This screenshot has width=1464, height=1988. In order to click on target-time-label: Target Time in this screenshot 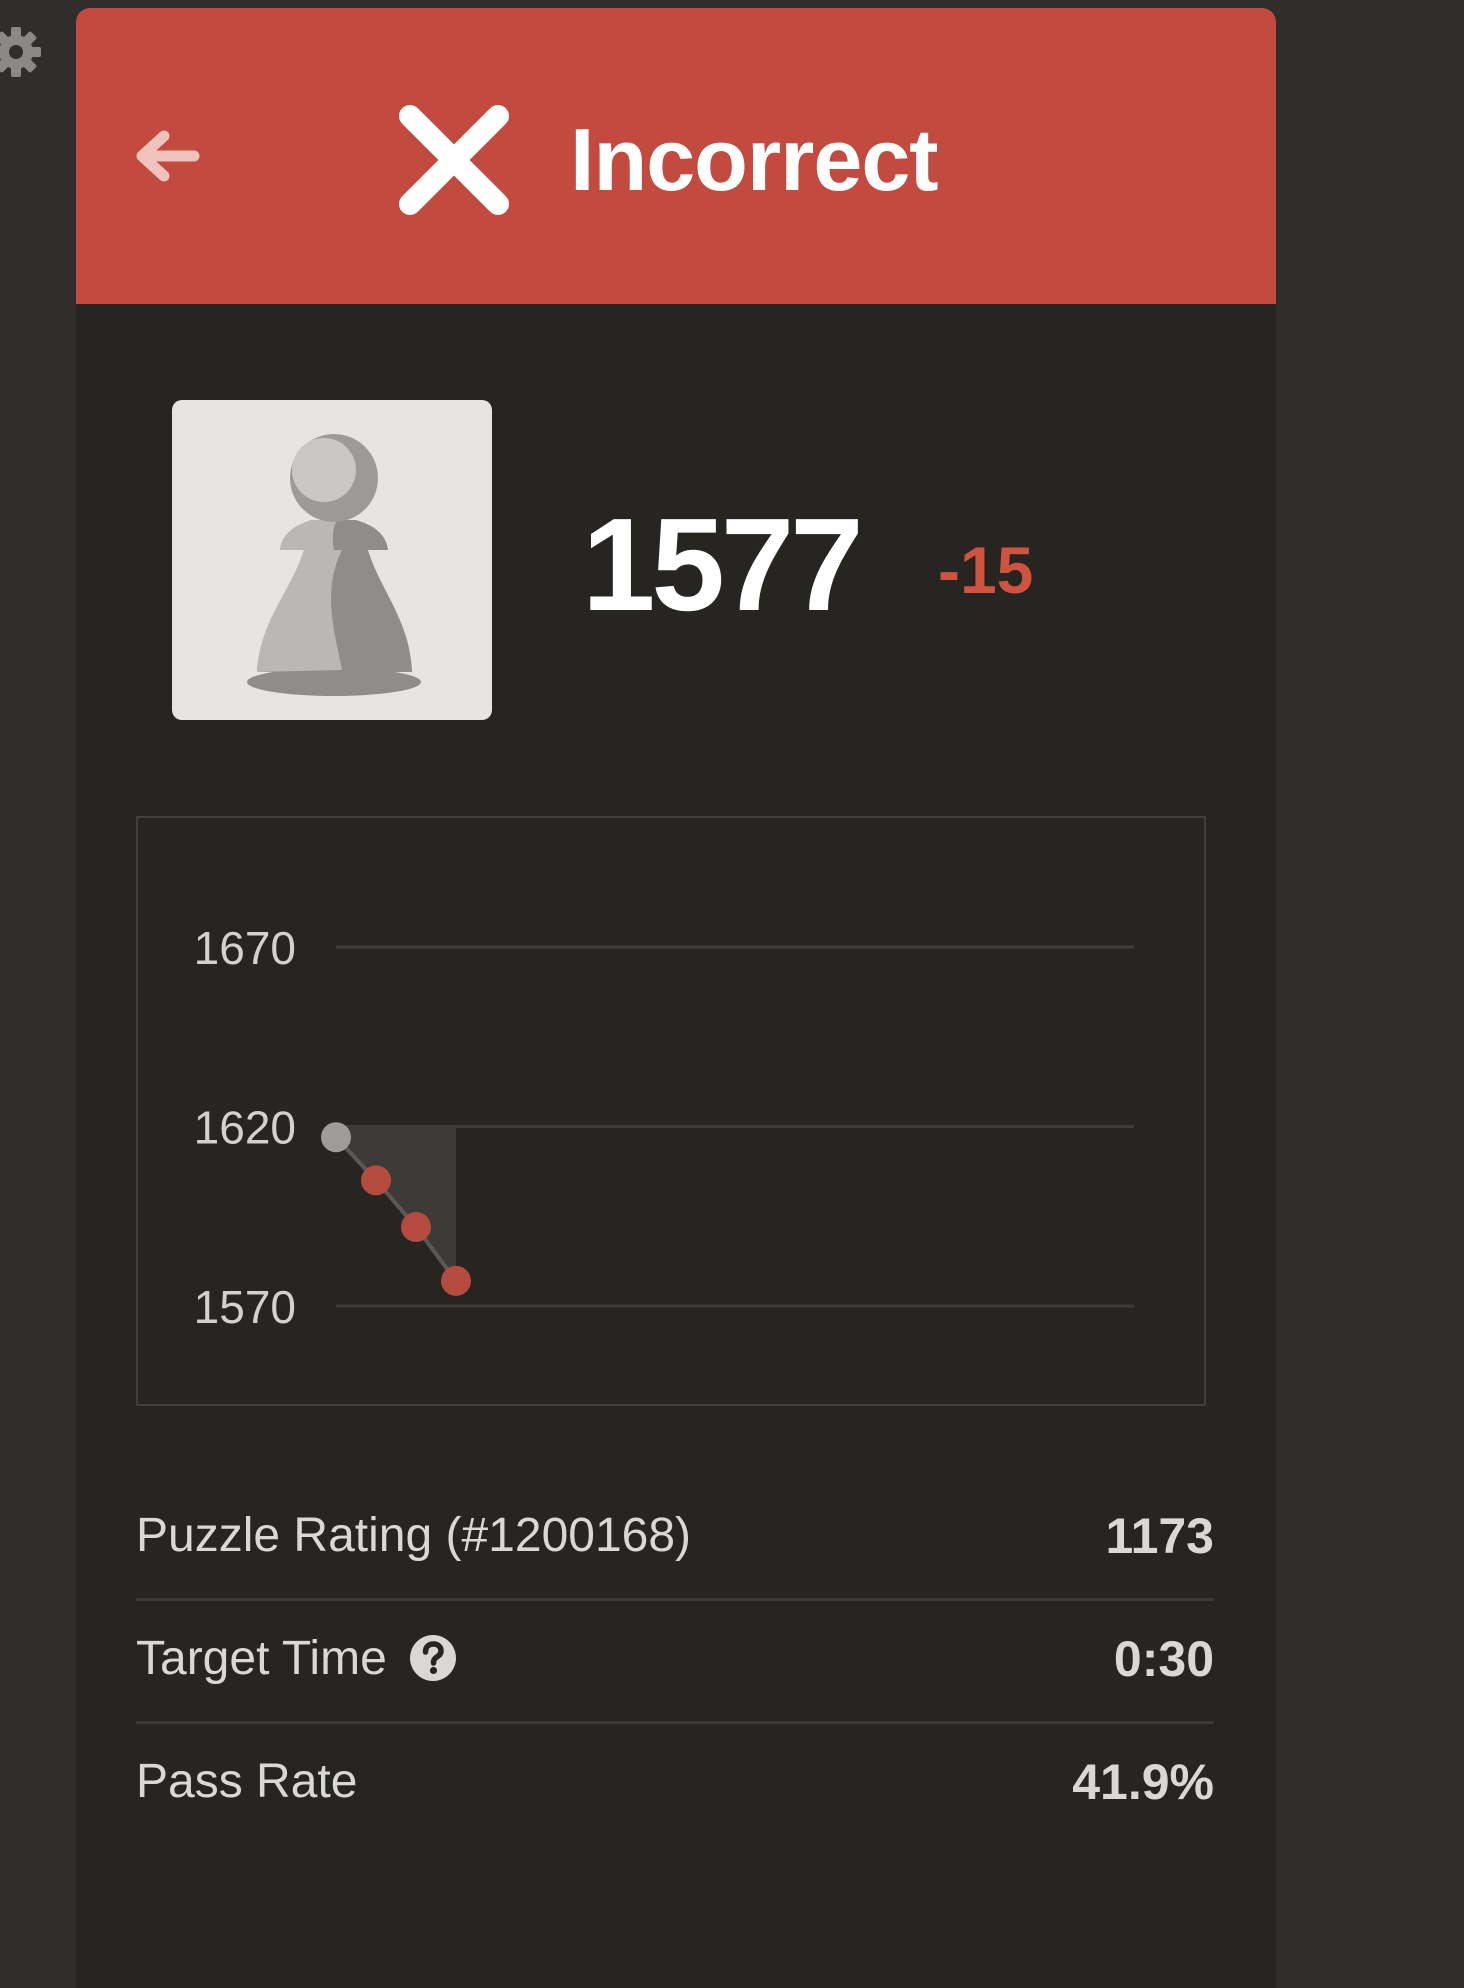, I will do `click(261, 1658)`.